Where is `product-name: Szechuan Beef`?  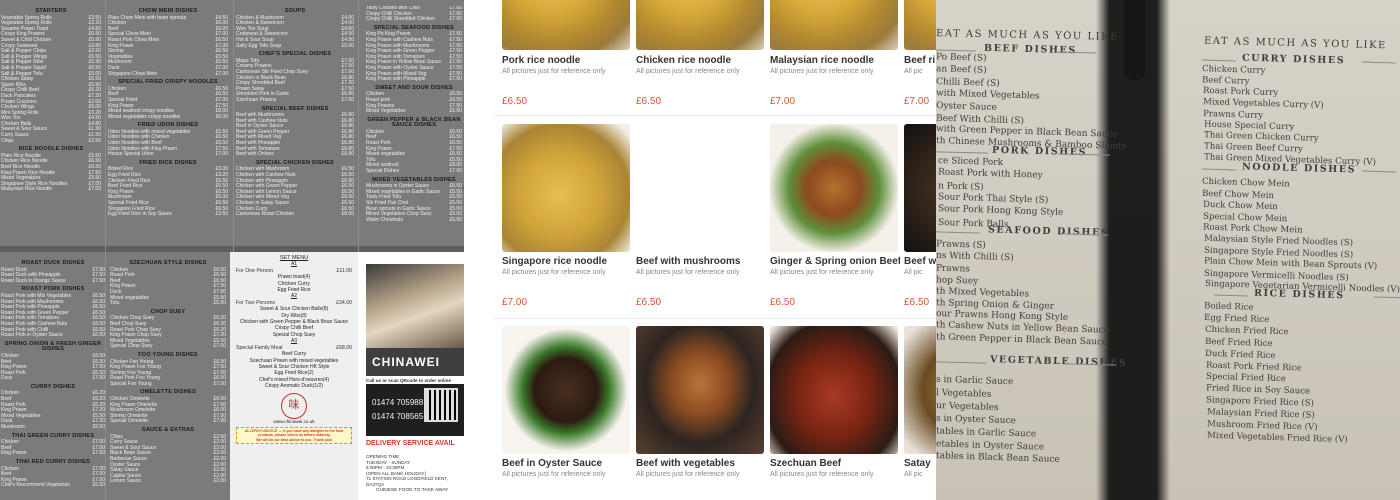
product-name: Szechuan Beef is located at coordinates (805, 463).